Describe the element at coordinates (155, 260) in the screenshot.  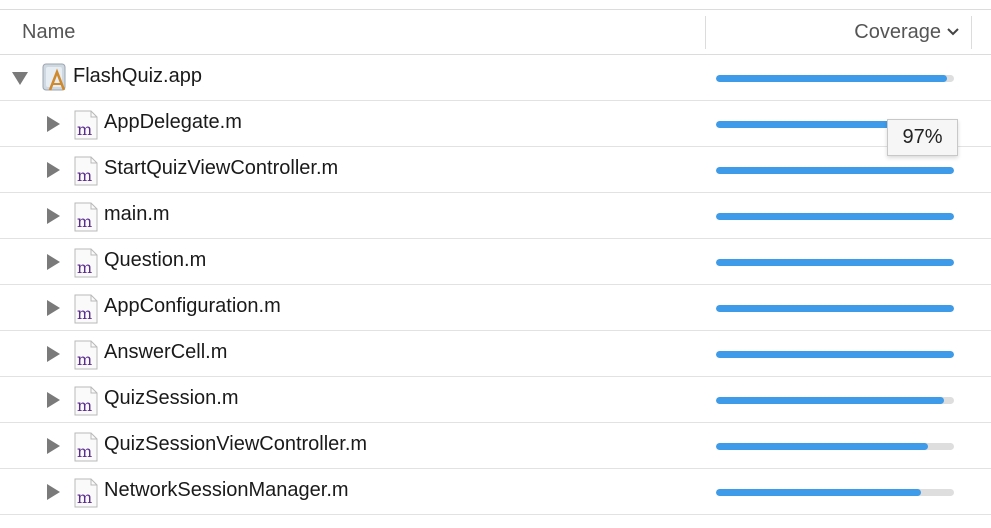
I see `row-label: Question.m` at that location.